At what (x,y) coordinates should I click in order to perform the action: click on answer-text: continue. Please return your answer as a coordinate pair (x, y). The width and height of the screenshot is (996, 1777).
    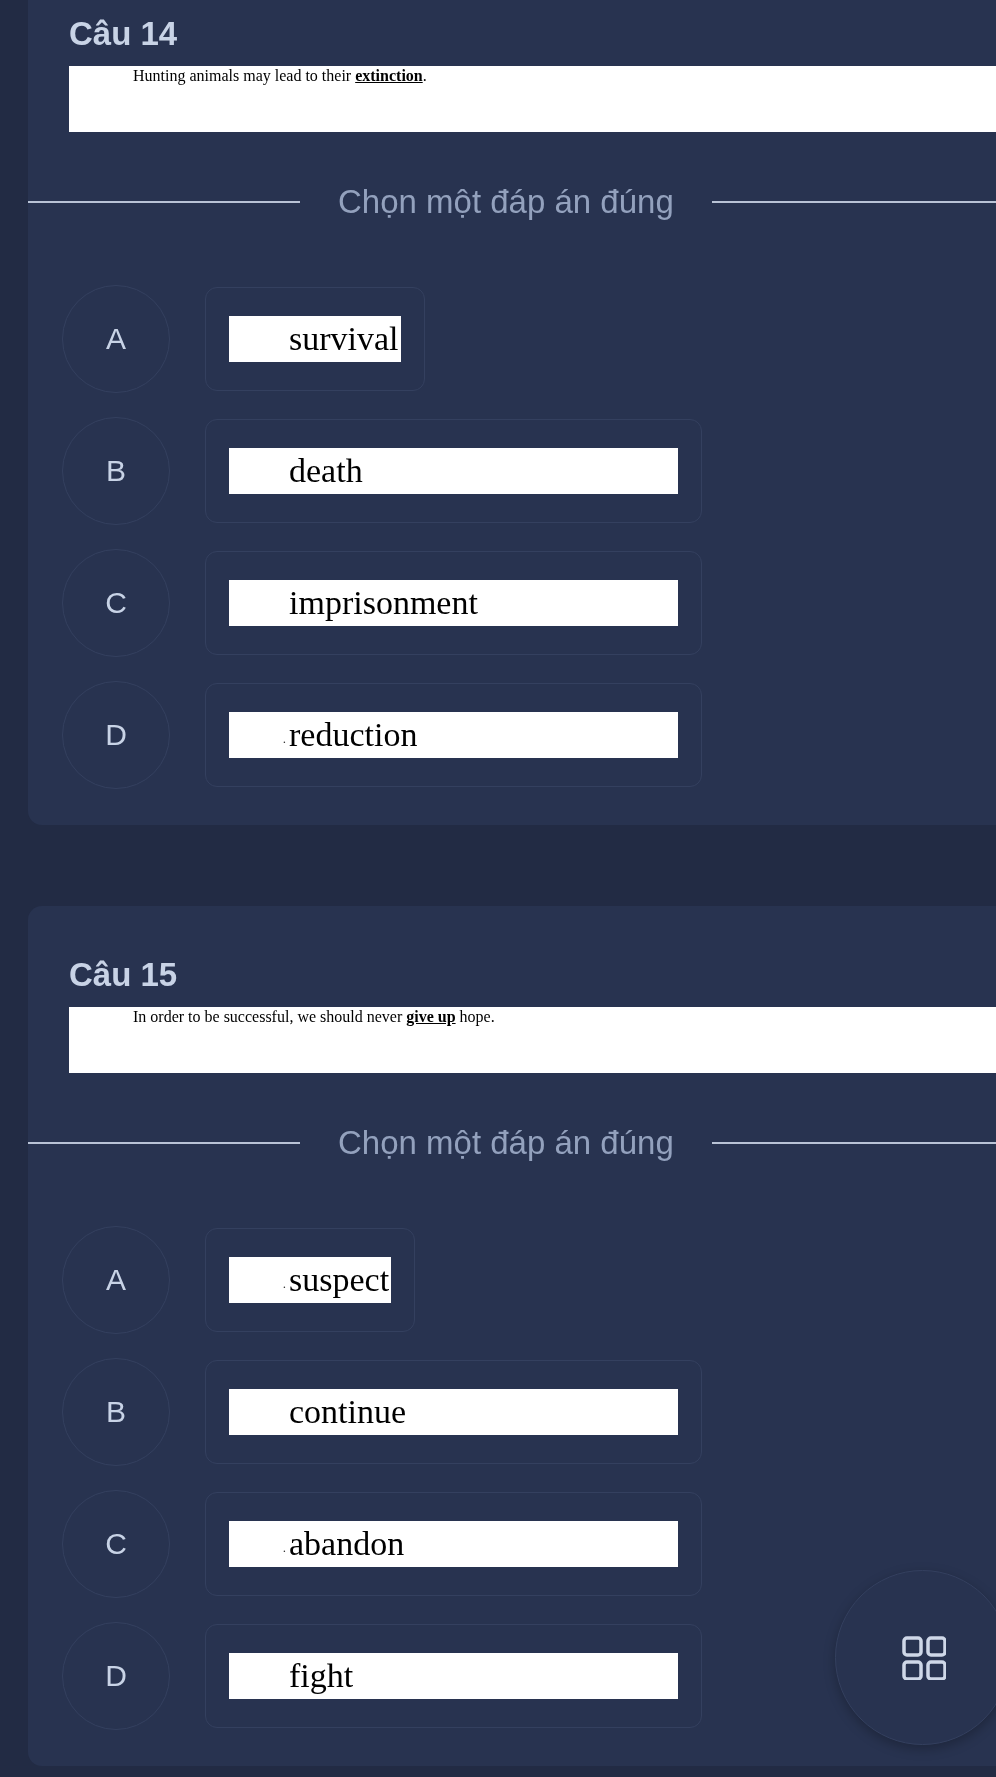
    Looking at the image, I should click on (348, 1412).